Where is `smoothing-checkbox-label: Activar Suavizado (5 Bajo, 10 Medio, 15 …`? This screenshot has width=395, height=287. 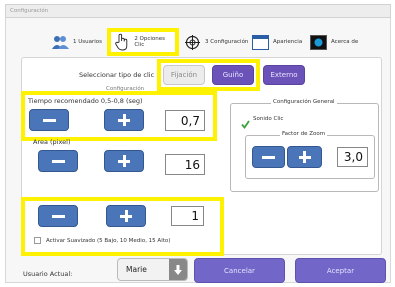 smoothing-checkbox-label: Activar Suavizado (5 Bajo, 10 Medio, 15 … is located at coordinates (108, 241).